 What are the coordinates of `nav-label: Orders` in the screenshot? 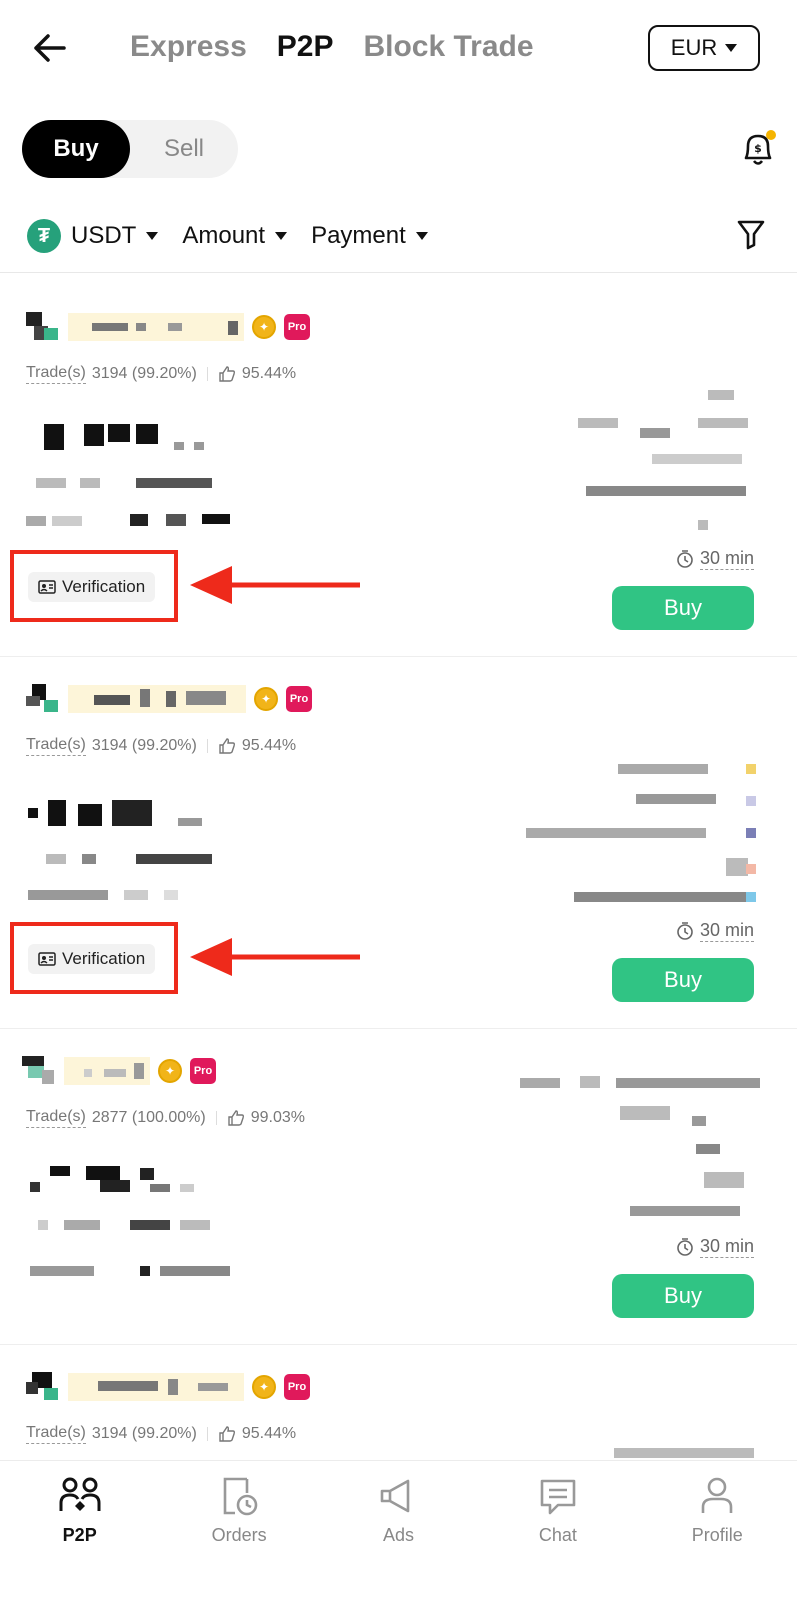 It's located at (239, 1535).